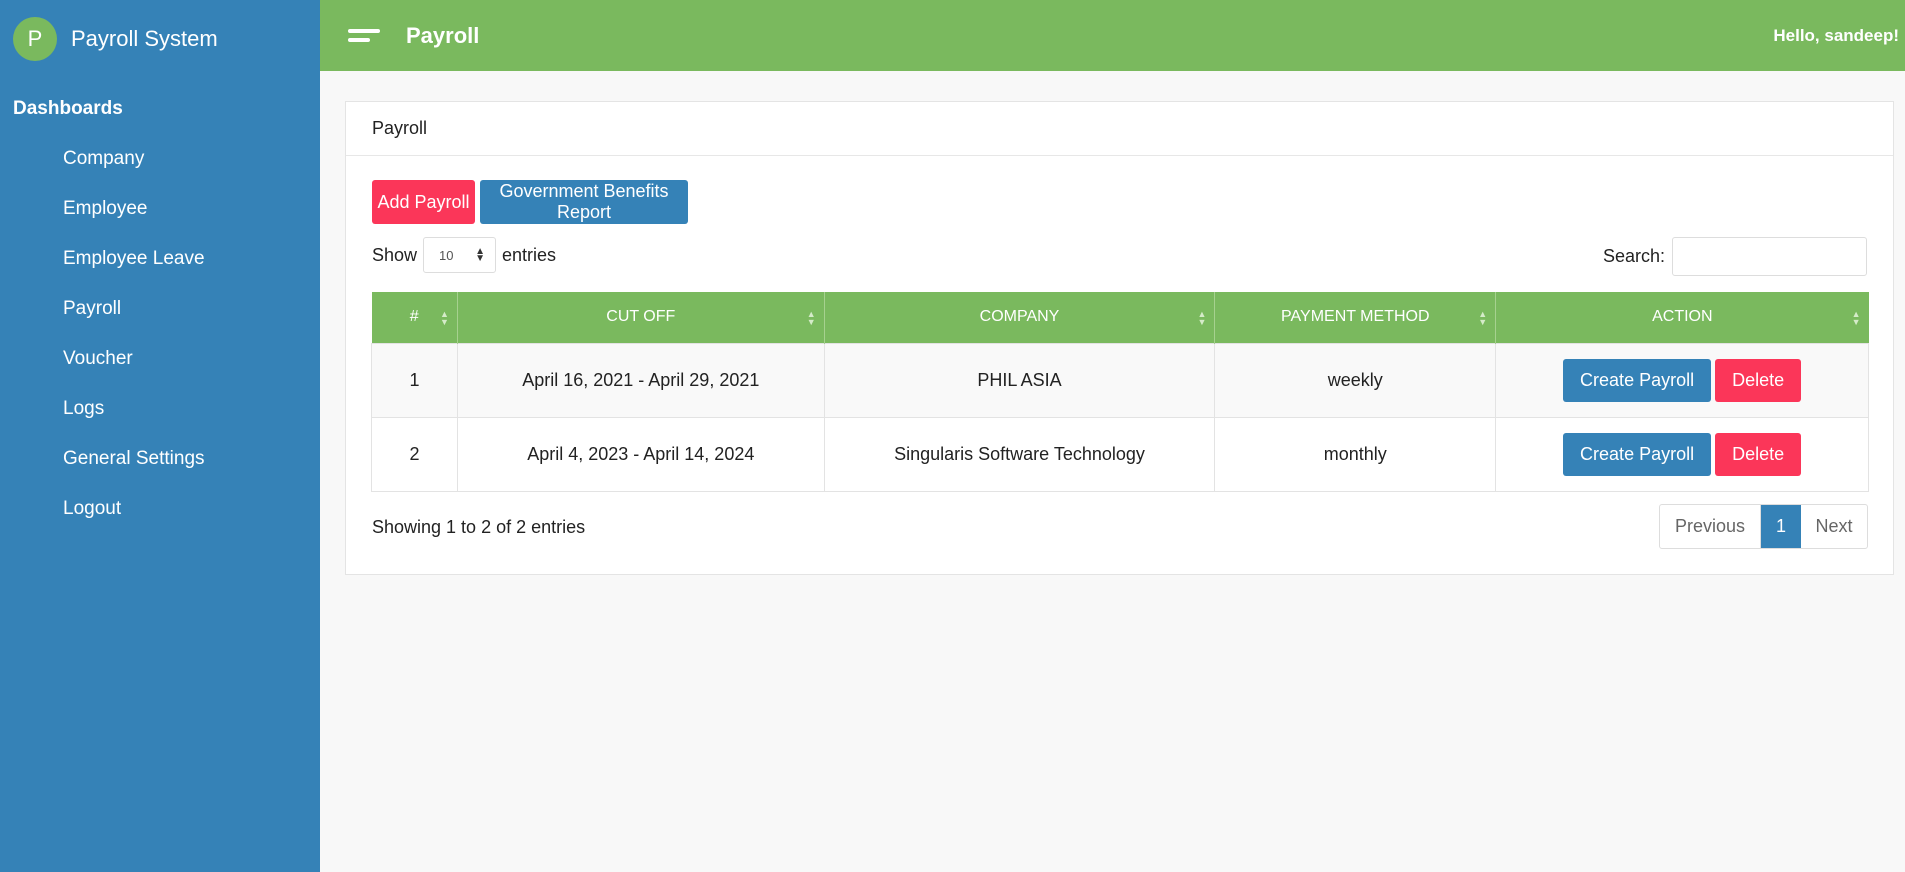  What do you see at coordinates (160, 159) in the screenshot?
I see `sidebar-item-company: Company` at bounding box center [160, 159].